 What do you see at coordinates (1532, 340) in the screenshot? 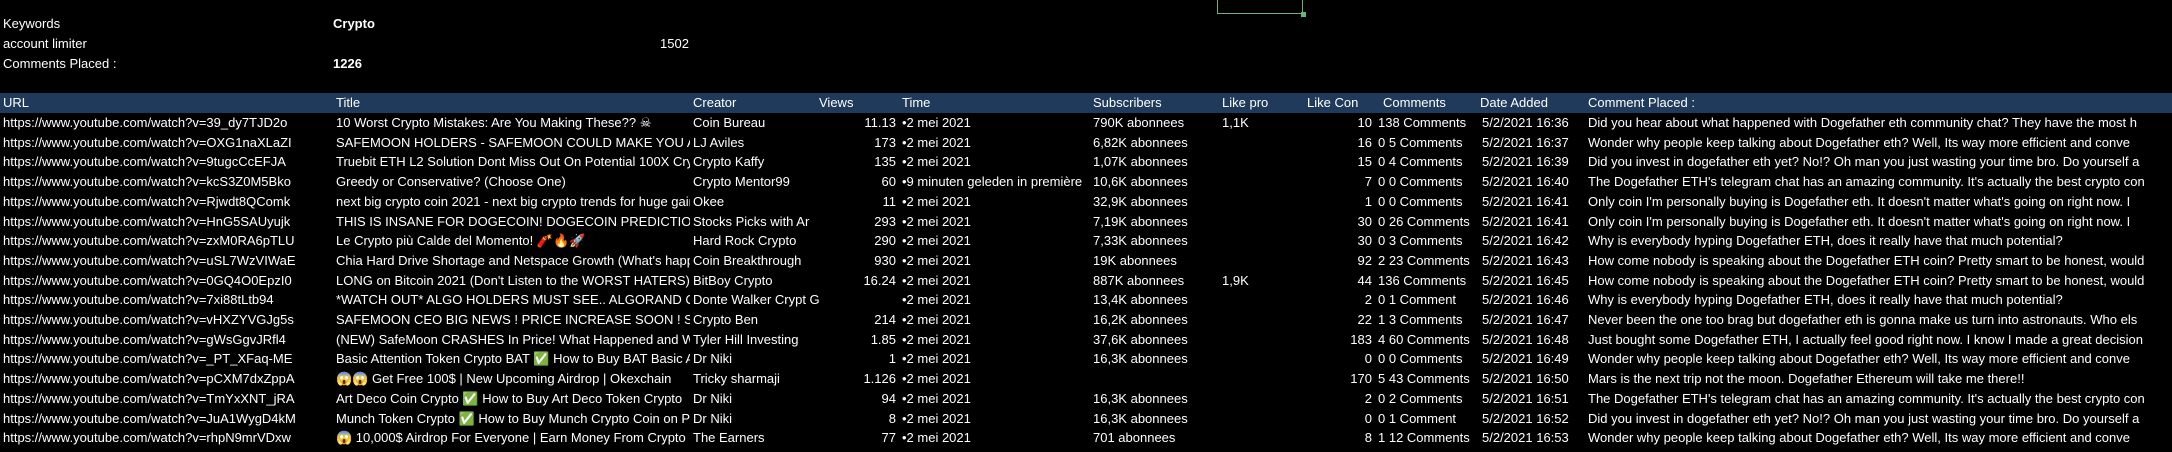
I see `cell-date-added: 5/2/2021 16:48` at bounding box center [1532, 340].